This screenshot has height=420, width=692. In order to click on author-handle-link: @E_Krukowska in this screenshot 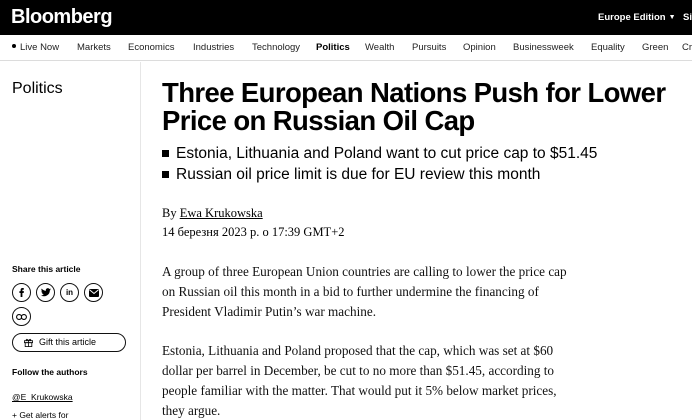, I will do `click(42, 397)`.